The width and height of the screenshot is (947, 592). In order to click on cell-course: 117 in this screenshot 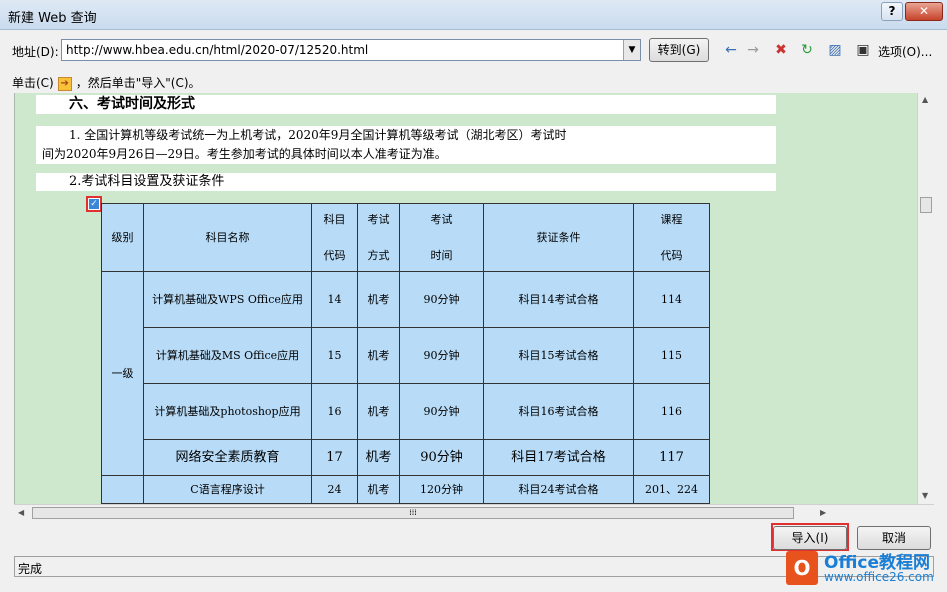, I will do `click(671, 457)`.